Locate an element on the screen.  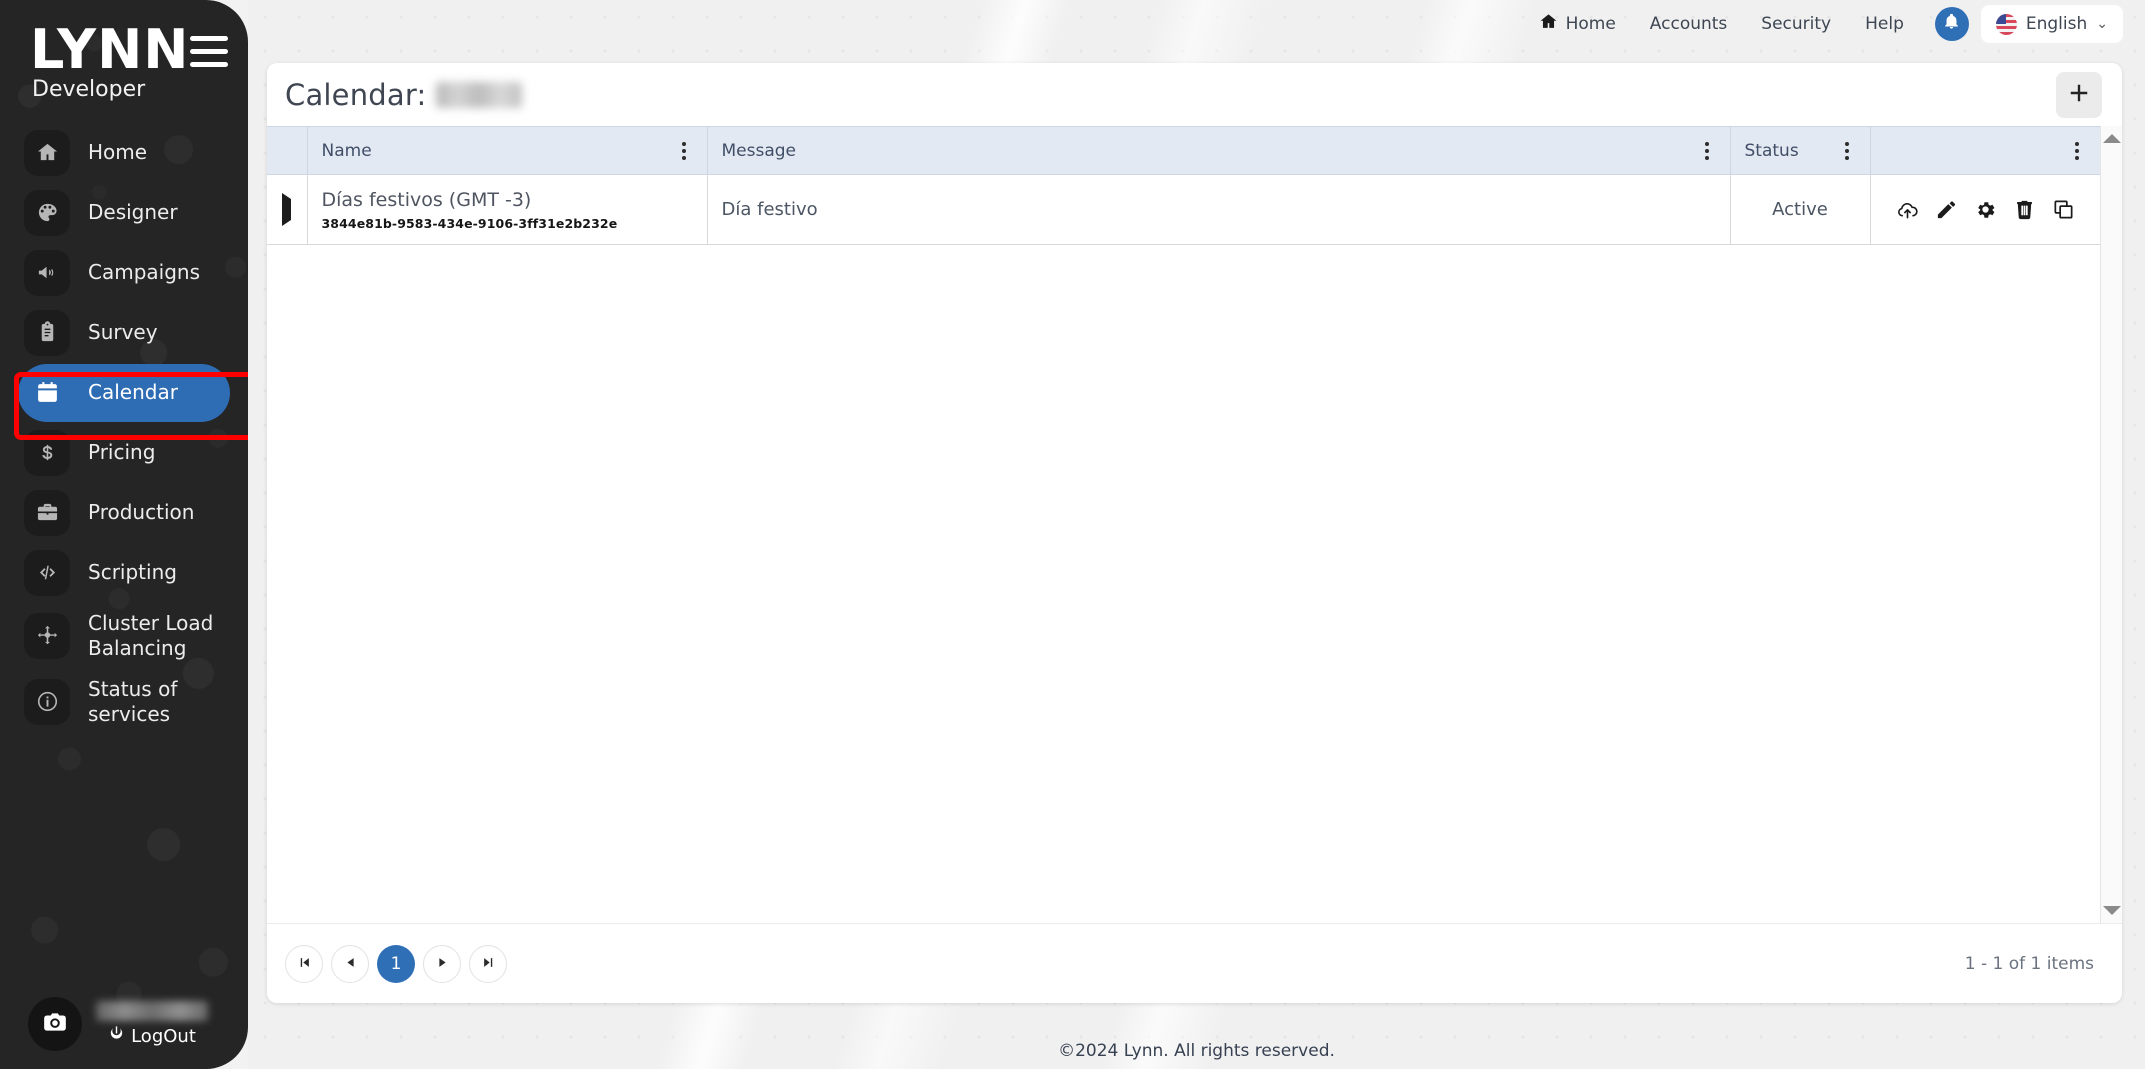
brand-subtitle: Developer is located at coordinates (89, 89).